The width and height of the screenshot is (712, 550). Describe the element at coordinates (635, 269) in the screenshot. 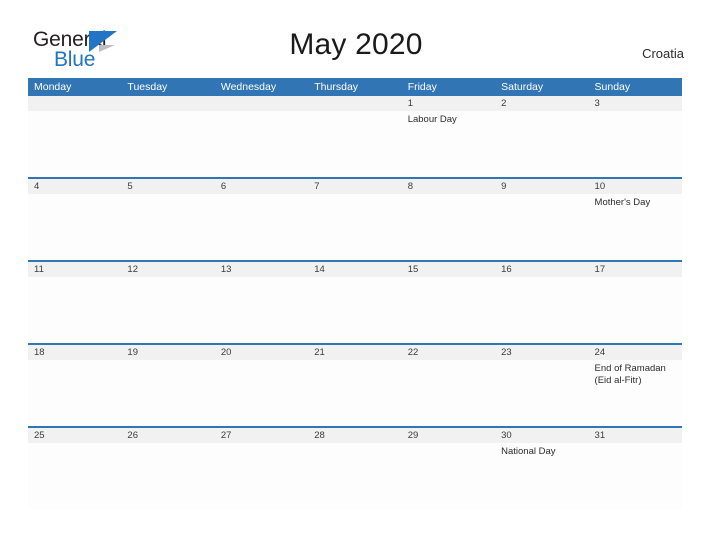

I see `date-number: 17` at that location.